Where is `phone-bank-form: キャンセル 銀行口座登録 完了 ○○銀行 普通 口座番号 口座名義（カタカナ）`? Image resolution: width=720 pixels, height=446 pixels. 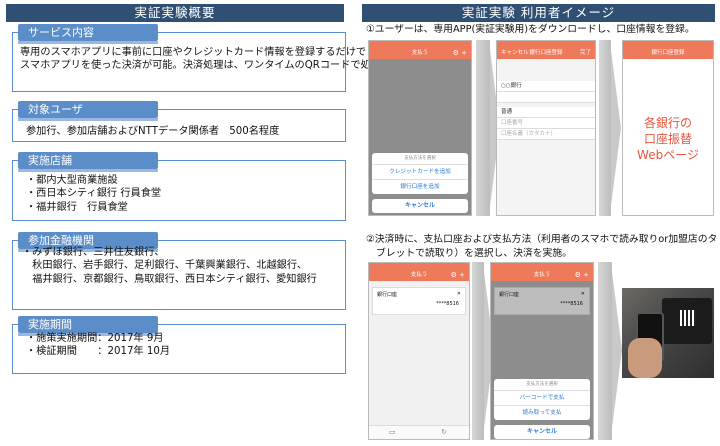
phone-bank-form: キャンセル 銀行口座登録 完了 ○○銀行 普通 口座番号 口座名義（カタカナ） is located at coordinates (546, 128).